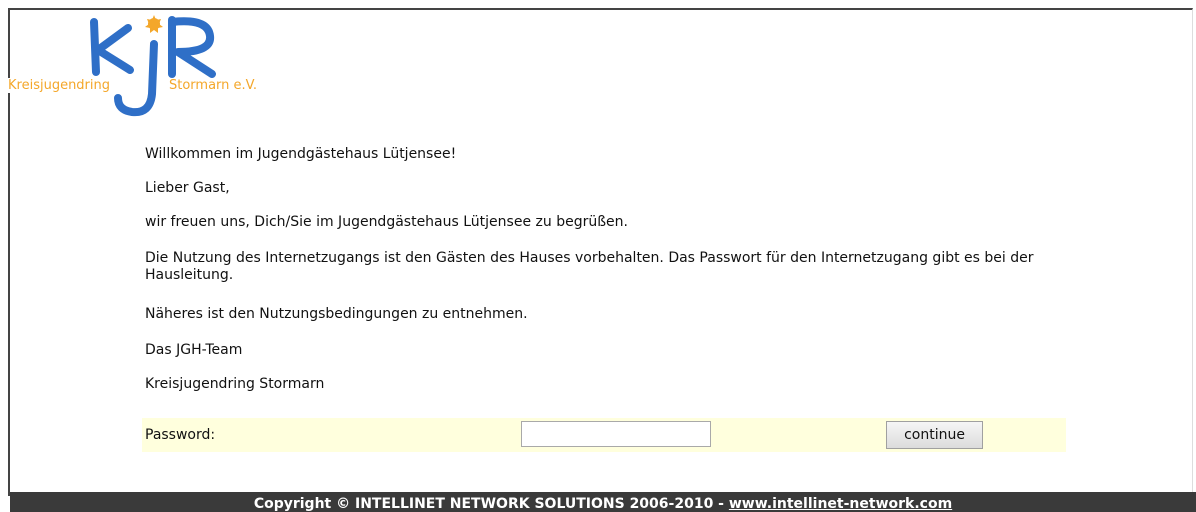 The height and width of the screenshot is (512, 1196). I want to click on kjr-logo-icon, so click(153, 66).